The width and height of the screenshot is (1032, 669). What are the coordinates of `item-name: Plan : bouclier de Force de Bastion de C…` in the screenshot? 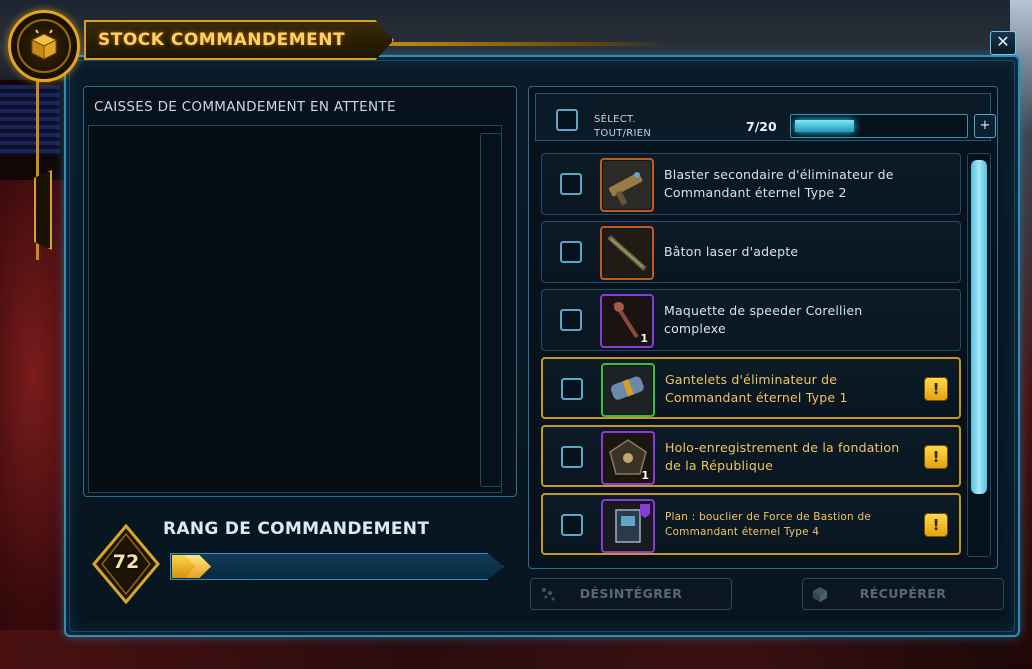 It's located at (768, 524).